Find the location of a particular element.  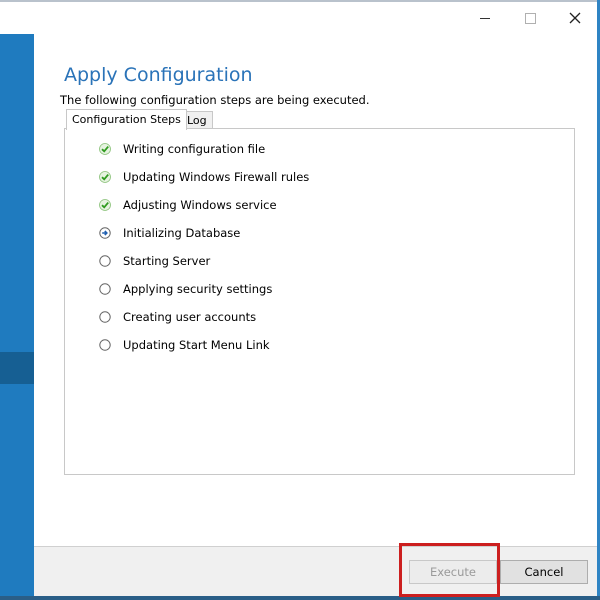

window-bottom-edge is located at coordinates (300, 598).